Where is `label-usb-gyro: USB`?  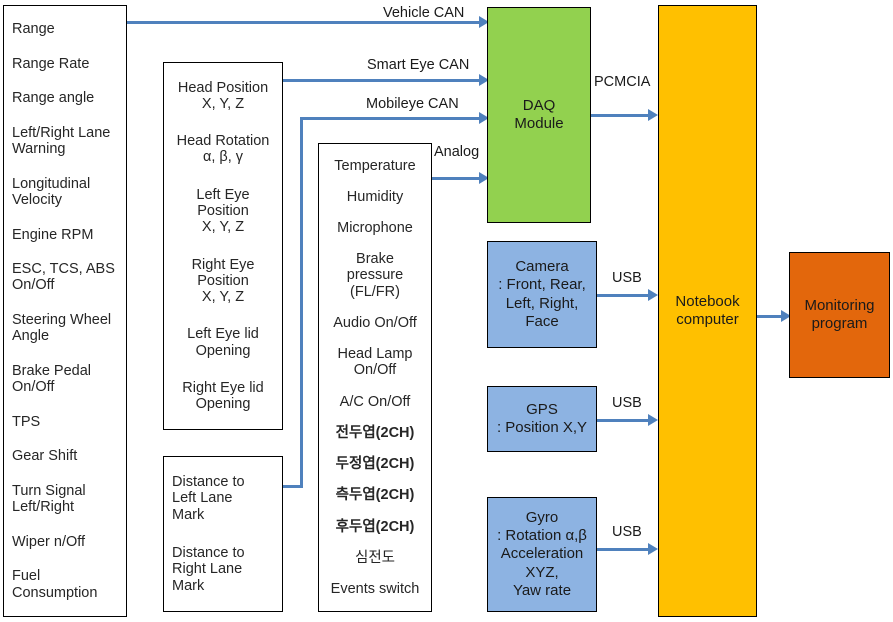
label-usb-gyro: USB is located at coordinates (627, 532).